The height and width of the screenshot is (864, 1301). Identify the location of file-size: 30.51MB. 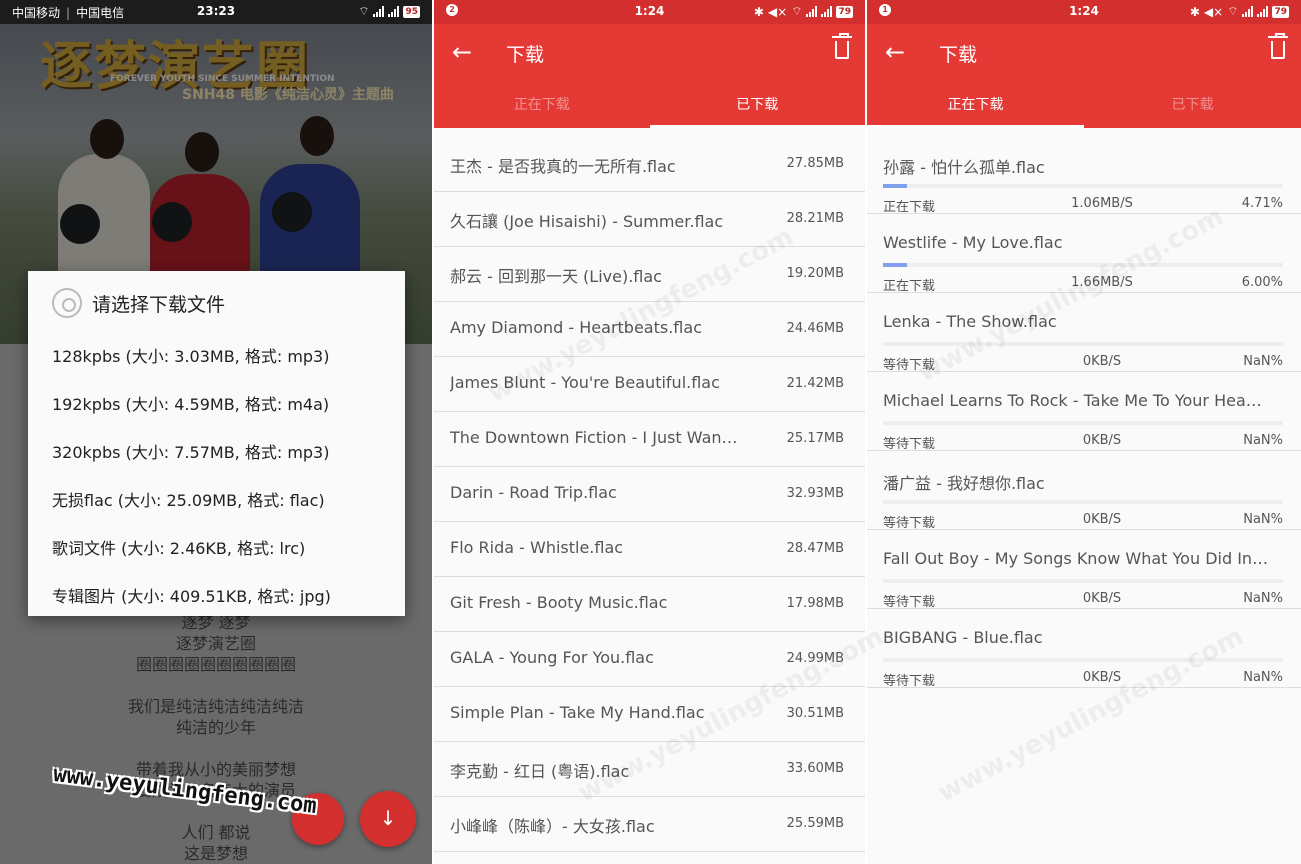
(815, 713).